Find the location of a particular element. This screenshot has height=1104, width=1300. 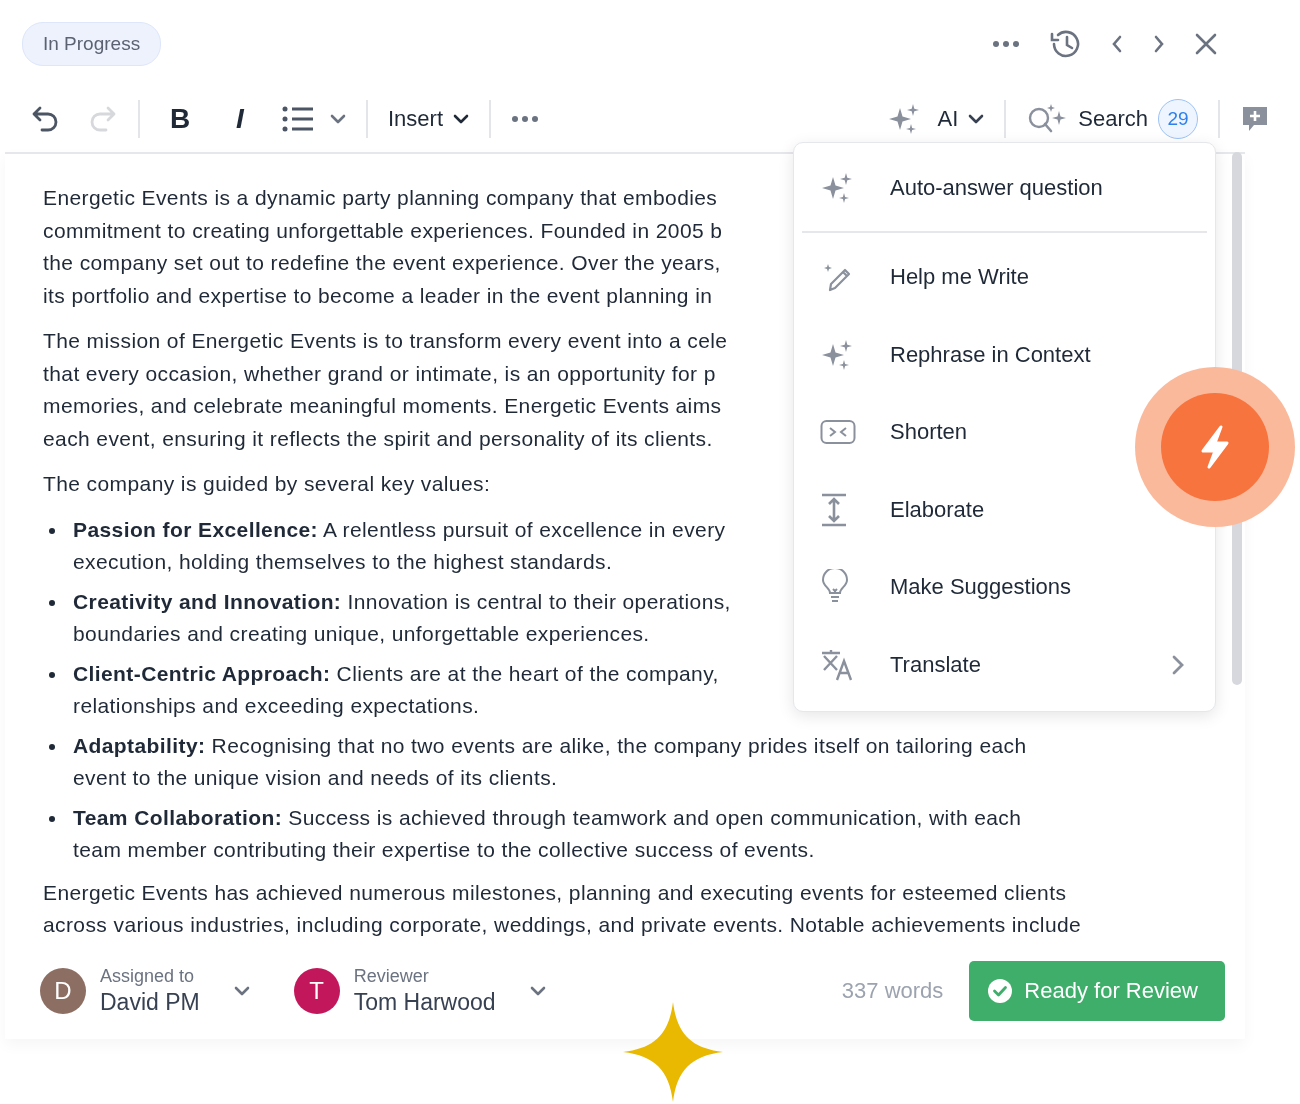

status-badge: In Progress is located at coordinates (92, 44).